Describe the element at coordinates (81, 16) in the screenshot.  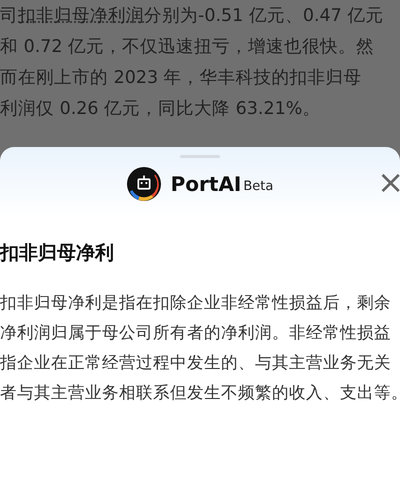
I see `term-link: 扣非归母净利润` at that location.